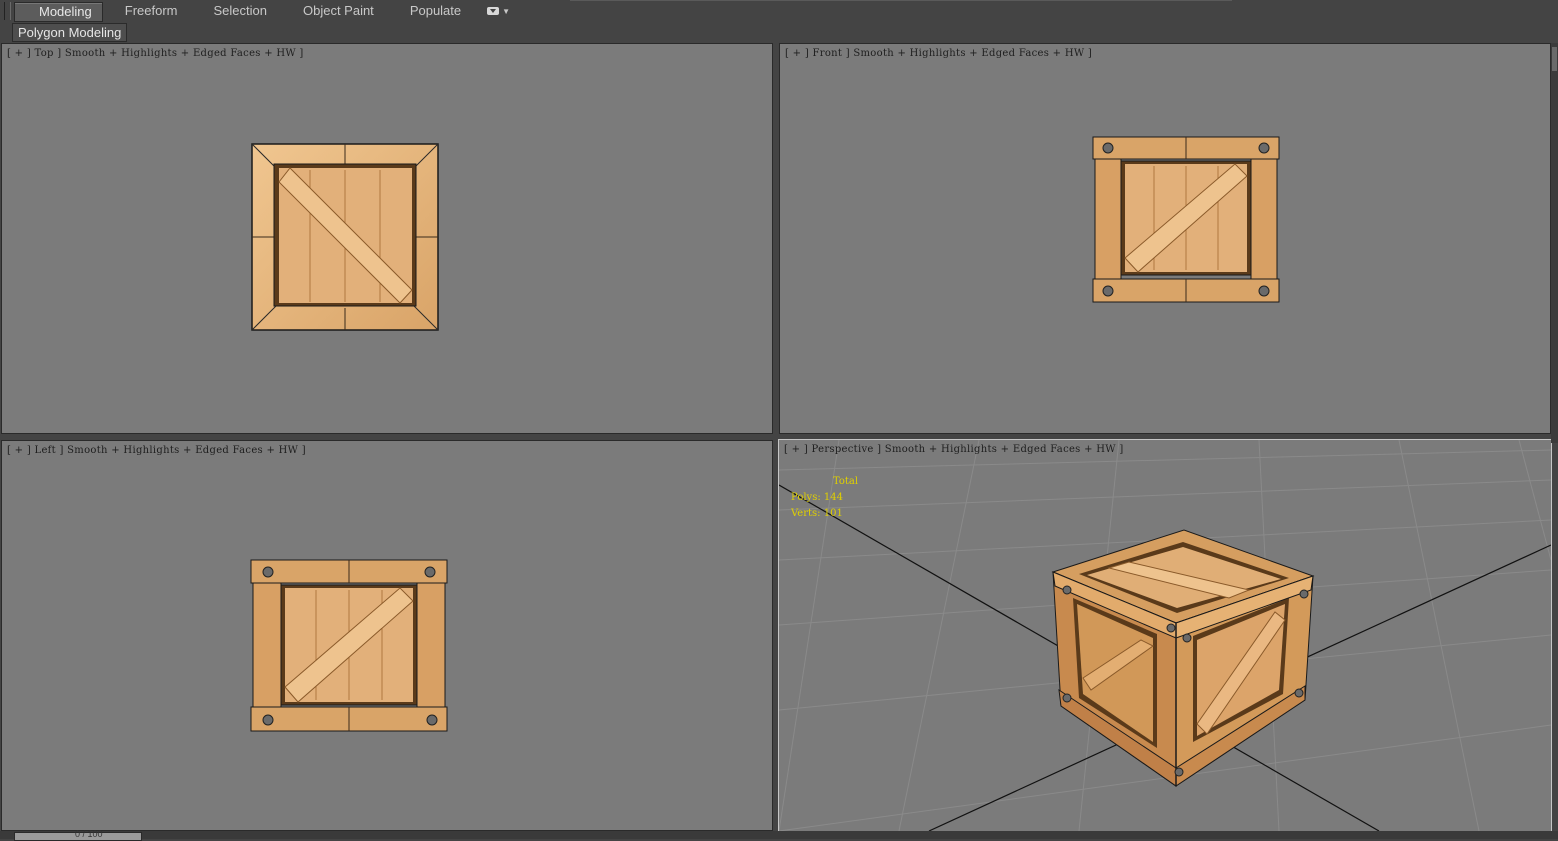 The image size is (1558, 841). What do you see at coordinates (89, 834) in the screenshot?
I see `time-slider-frame: 0 / 100` at bounding box center [89, 834].